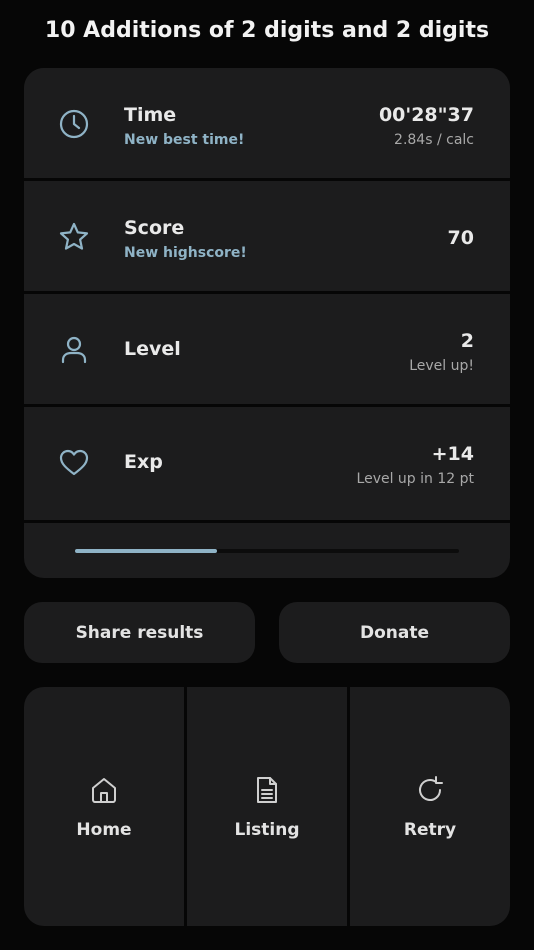 Image resolution: width=534 pixels, height=950 pixels. I want to click on exp-value: +14, so click(452, 454).